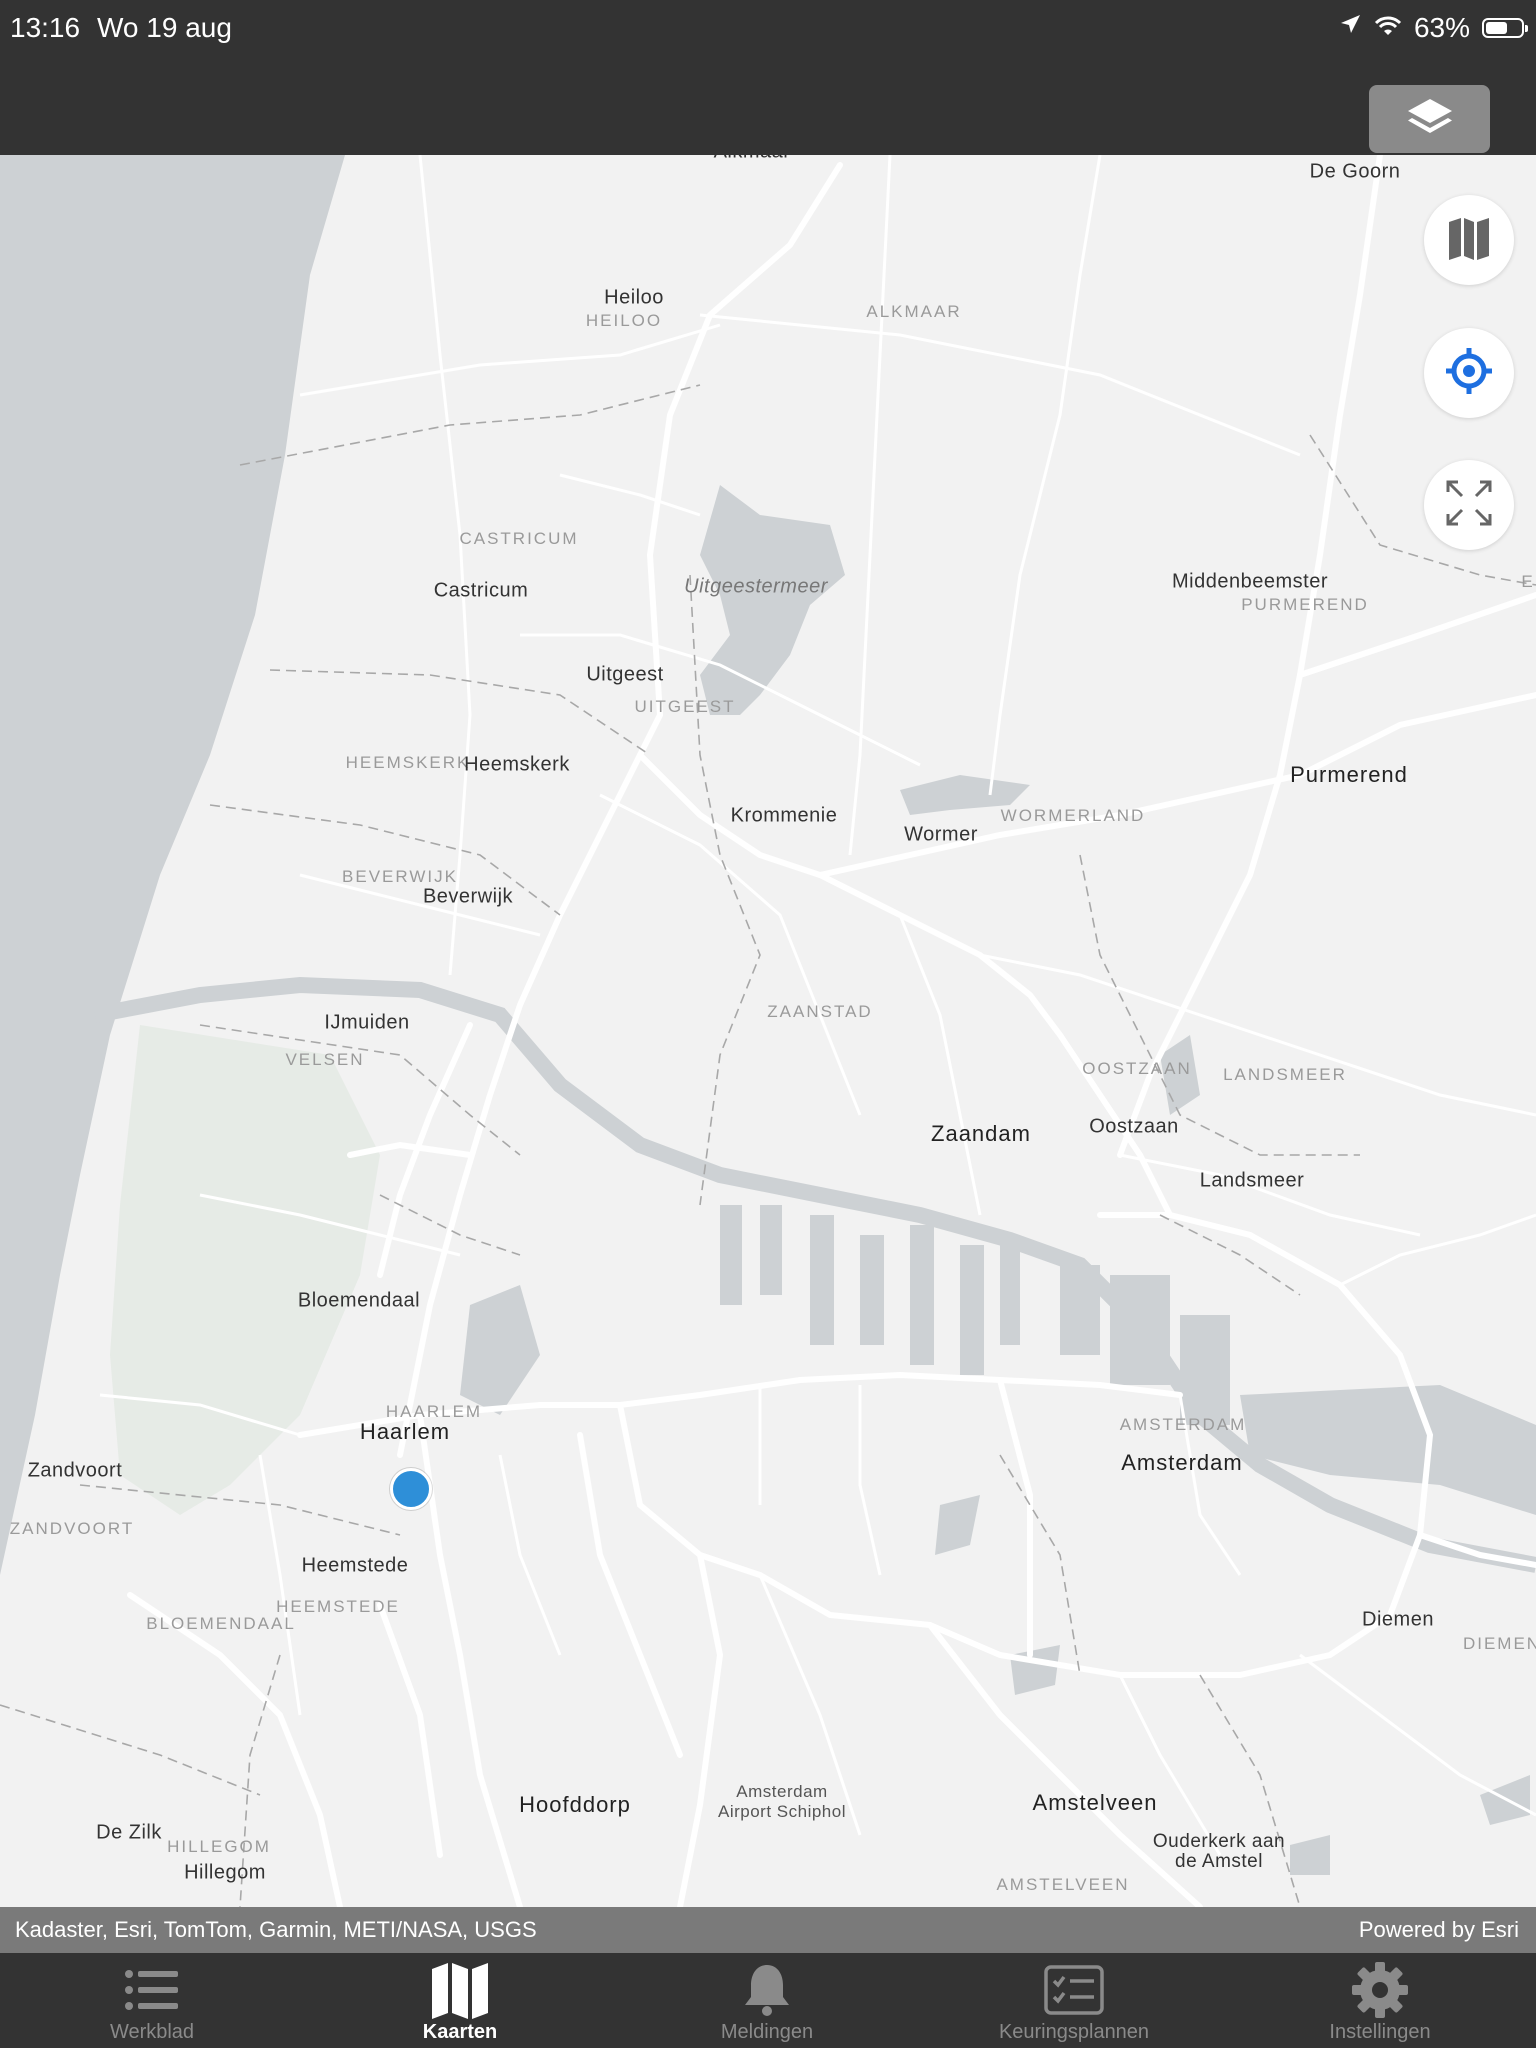 The height and width of the screenshot is (2048, 1536). What do you see at coordinates (1252, 1180) in the screenshot?
I see `label-landsmeer: Landsmeer` at bounding box center [1252, 1180].